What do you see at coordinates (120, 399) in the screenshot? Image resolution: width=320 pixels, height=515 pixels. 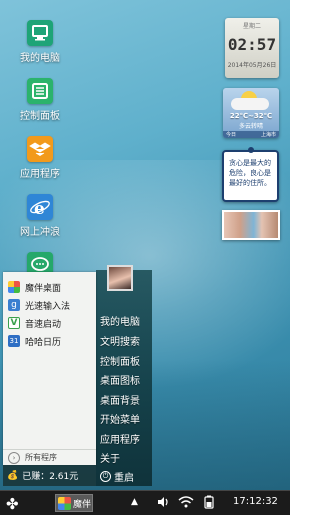 I see `menu-right-desktop-background: 桌面背景` at bounding box center [120, 399].